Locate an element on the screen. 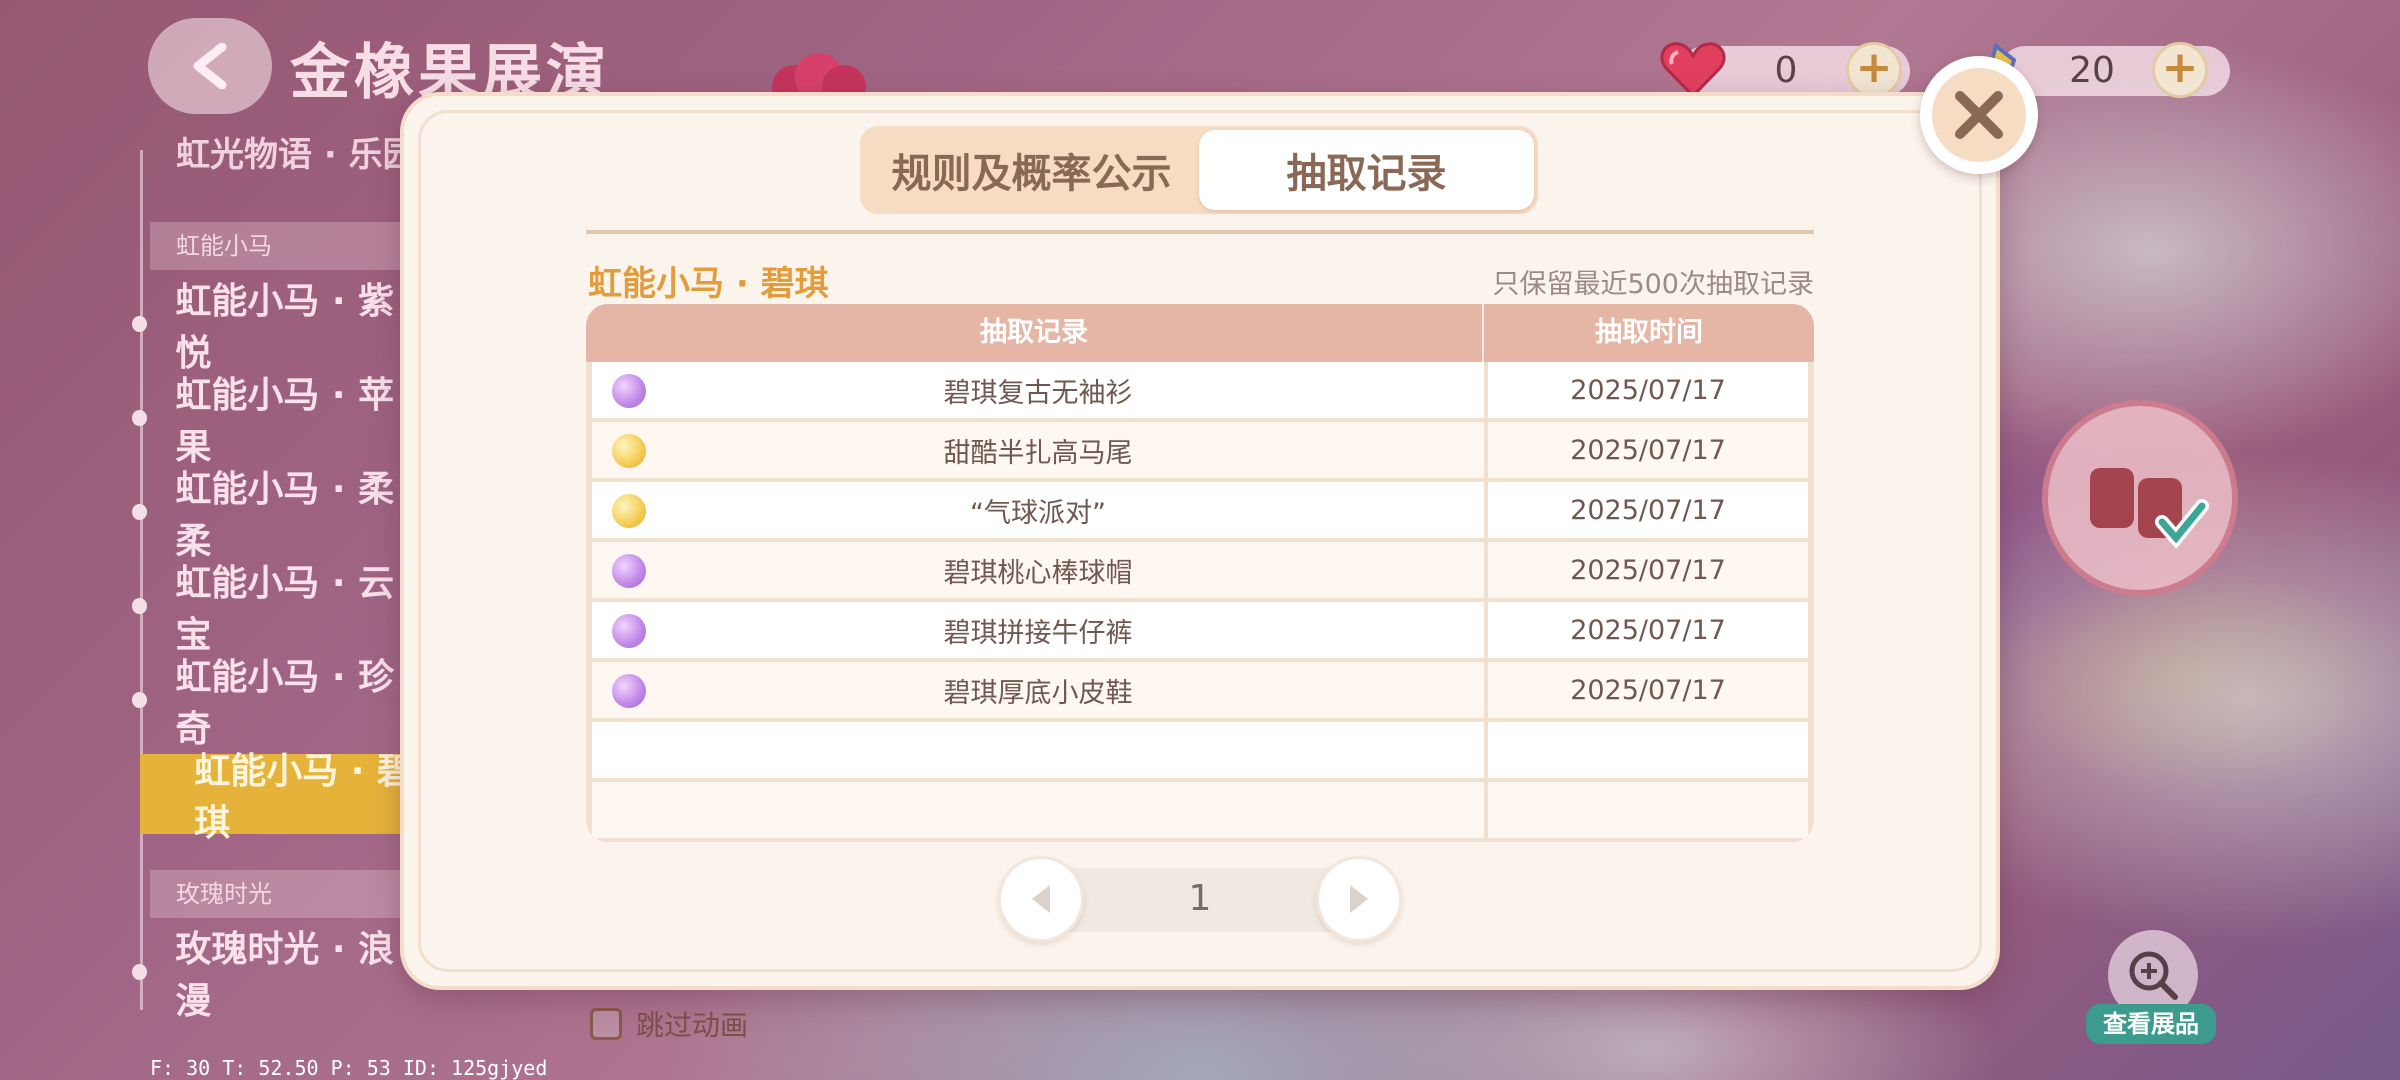  menu-item-rou-rou: 虹能小马 · 柔柔 is located at coordinates (270, 515).